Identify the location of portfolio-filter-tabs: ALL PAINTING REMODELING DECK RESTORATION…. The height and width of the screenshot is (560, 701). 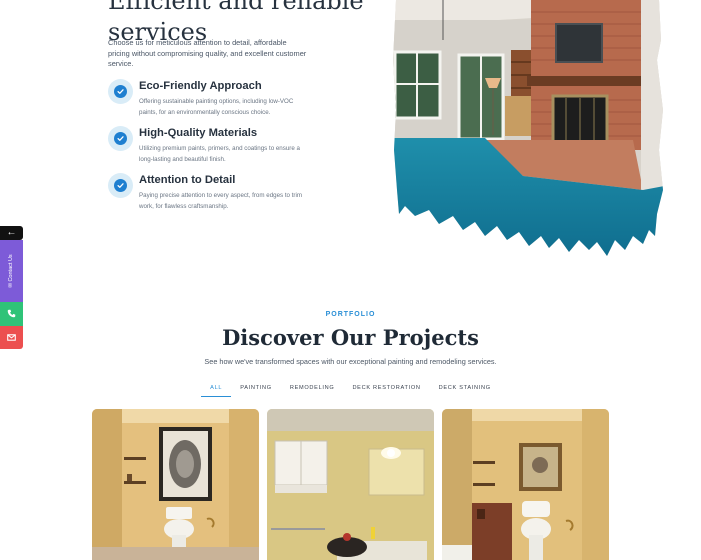
(350, 390).